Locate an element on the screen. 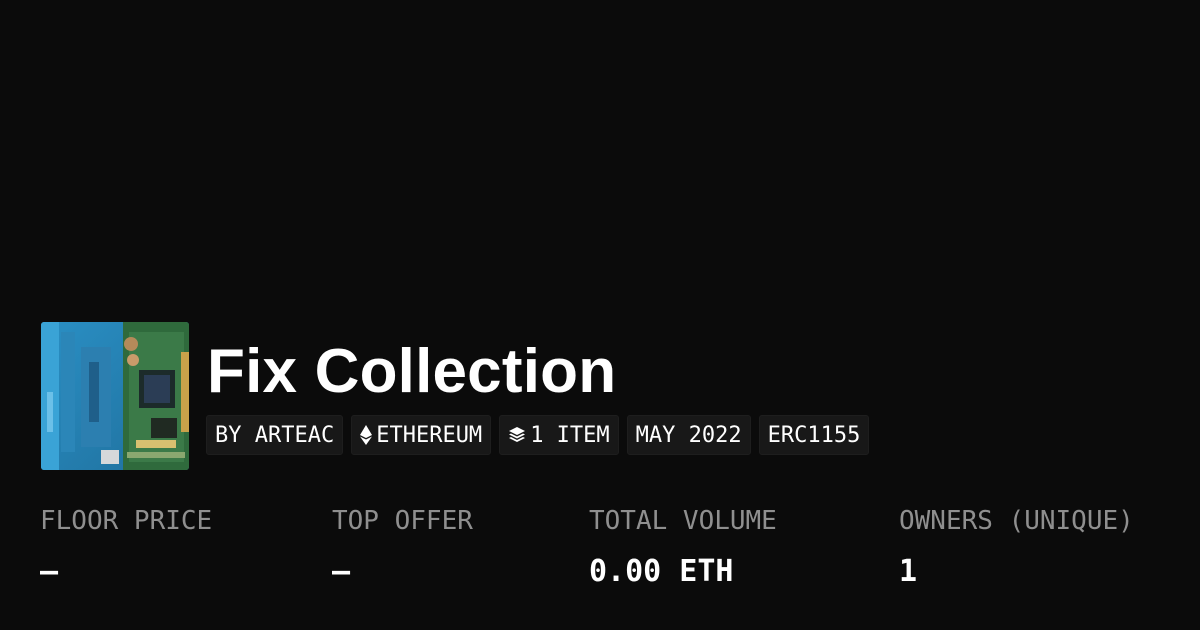 The width and height of the screenshot is (1200, 630). collection-thumbnail is located at coordinates (115, 396).